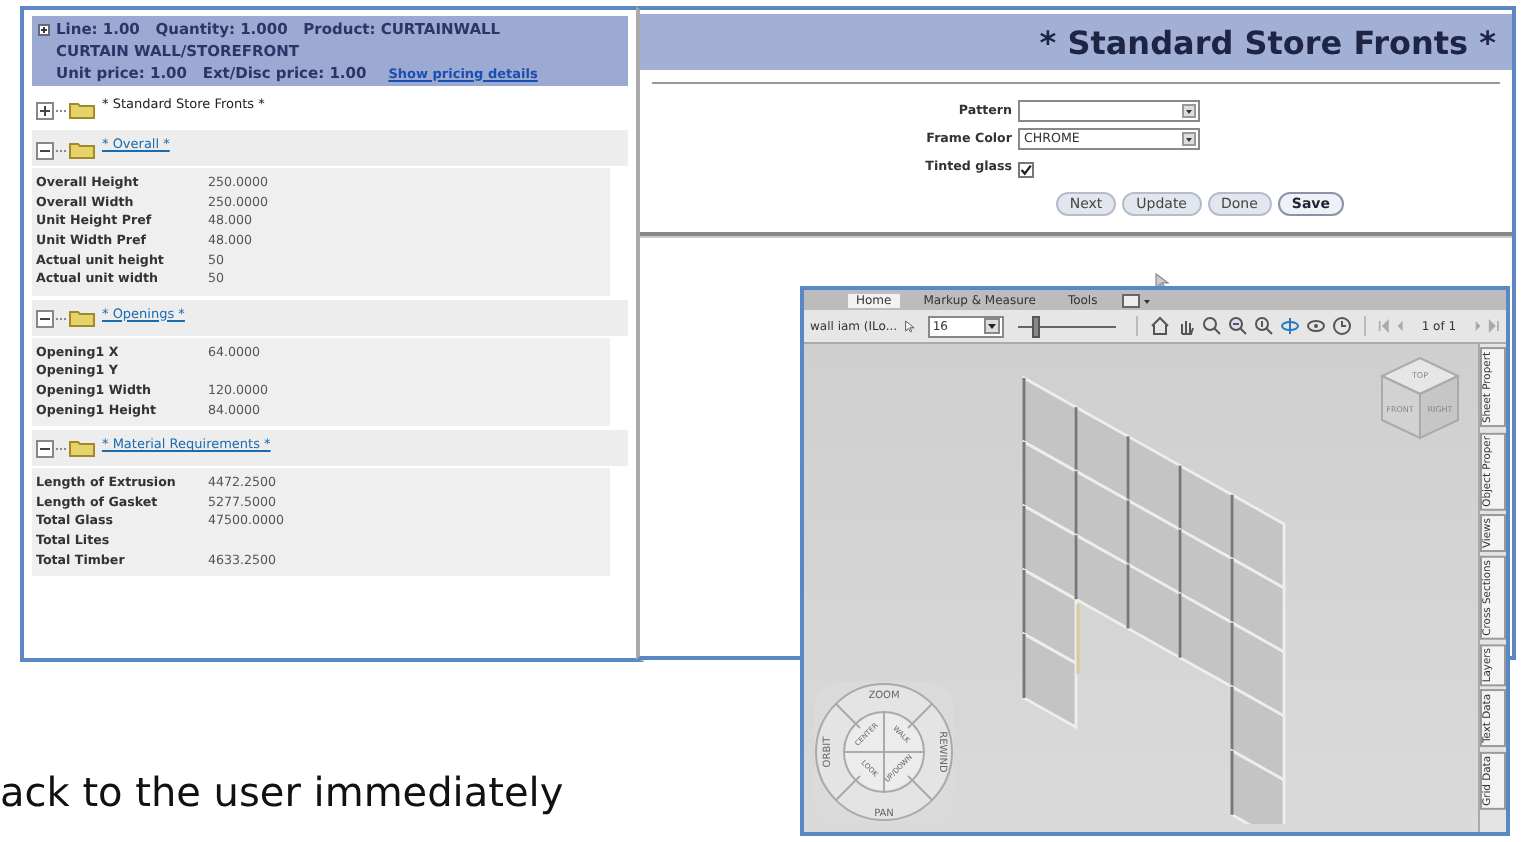 The width and height of the screenshot is (1530, 842). Describe the element at coordinates (1267, 42) in the screenshot. I see `panel-title: * Standard Store Fronts *` at that location.